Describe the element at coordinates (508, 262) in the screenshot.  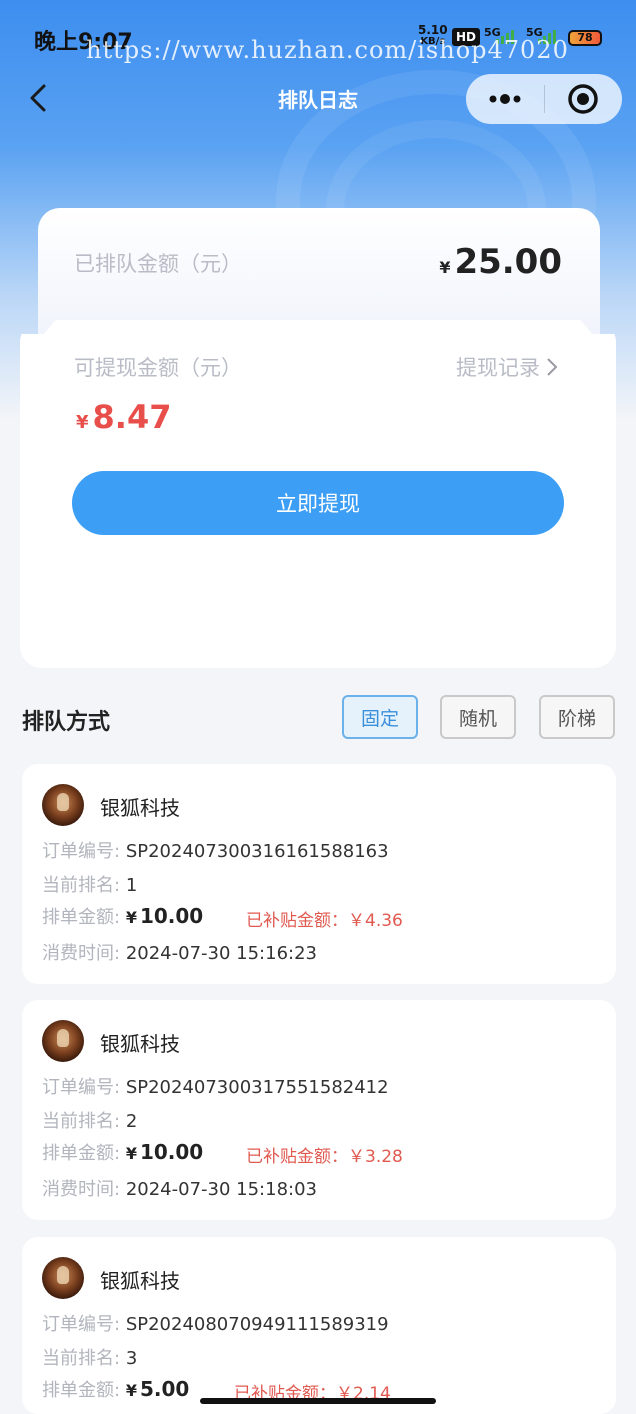
I see `queue-amount-number: 25.00` at that location.